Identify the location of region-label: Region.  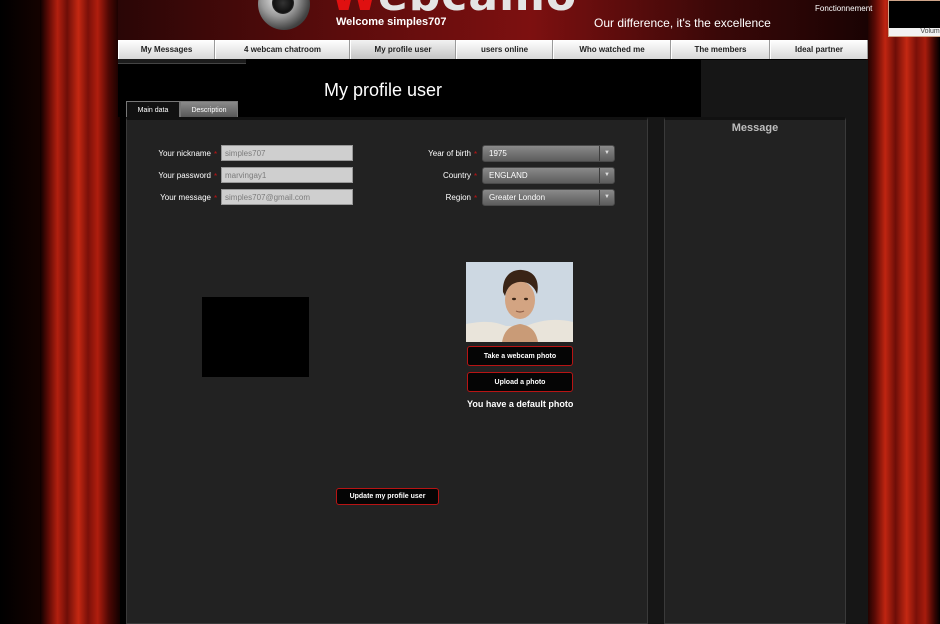
(458, 197).